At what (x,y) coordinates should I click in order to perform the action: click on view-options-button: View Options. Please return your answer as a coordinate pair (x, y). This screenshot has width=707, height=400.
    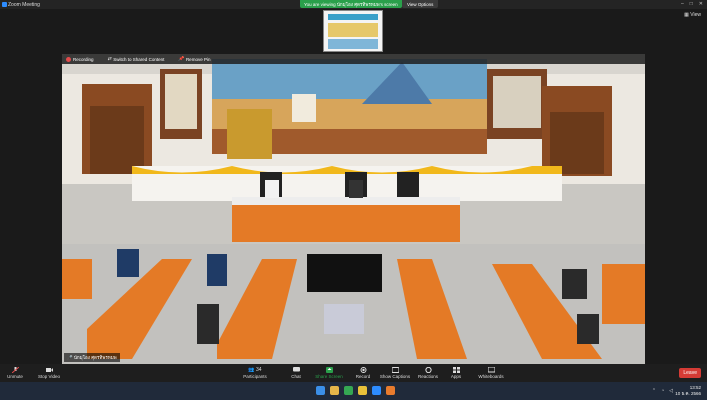
    Looking at the image, I should click on (420, 4).